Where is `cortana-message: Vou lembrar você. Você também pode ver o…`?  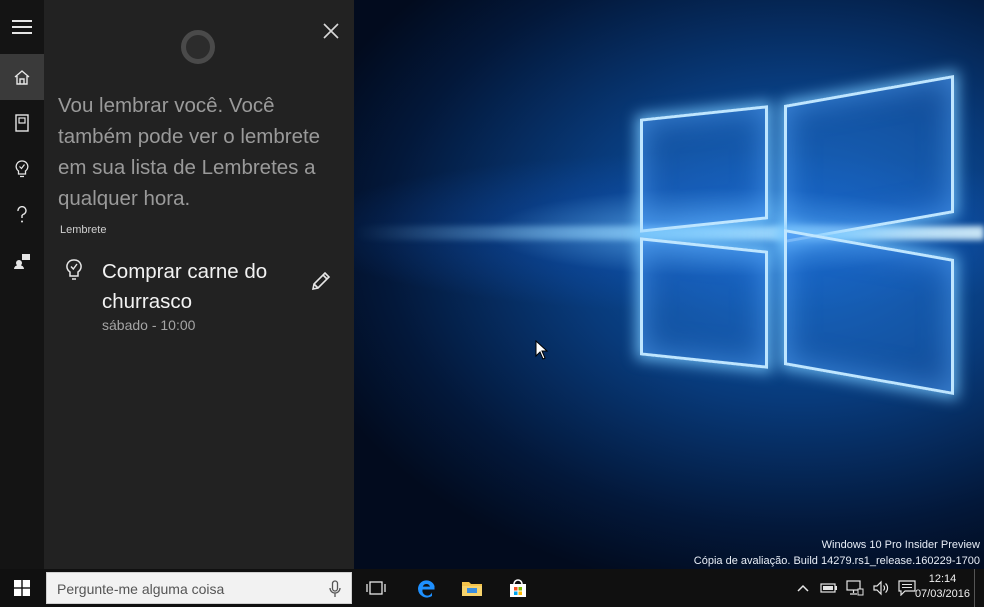 cortana-message: Vou lembrar você. Você também pode ver o… is located at coordinates (189, 152).